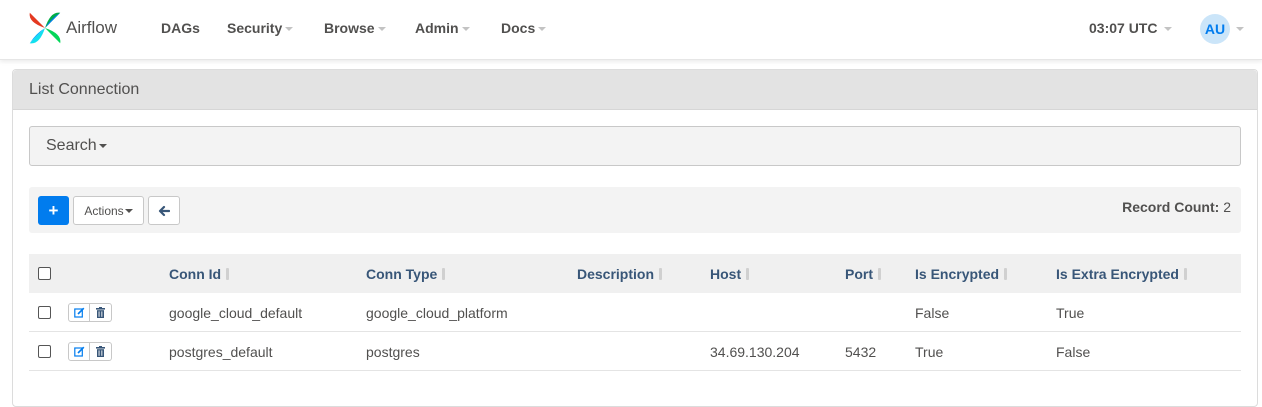  Describe the element at coordinates (255, 28) in the screenshot. I see `nav-security-label: Security` at that location.